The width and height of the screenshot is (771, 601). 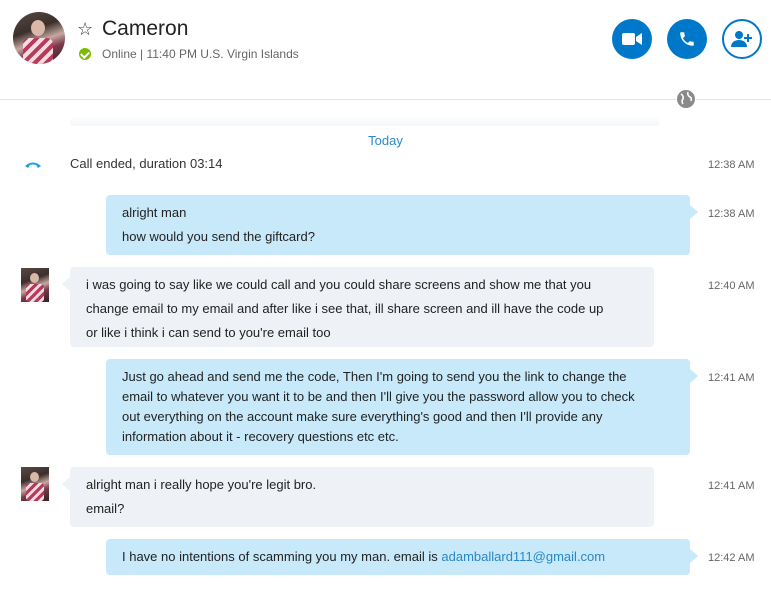 I want to click on message-time: 12:42 AM, so click(x=731, y=558).